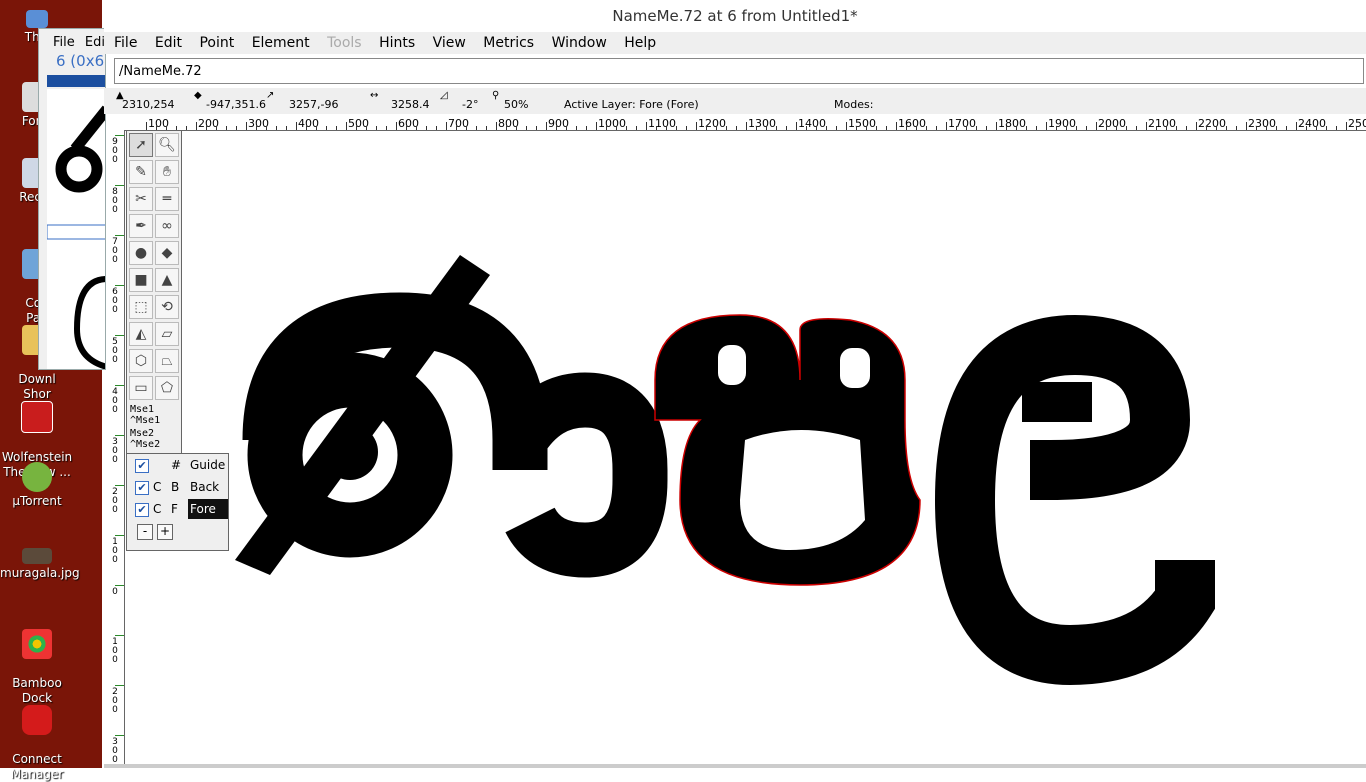 This screenshot has height=782, width=1366. Describe the element at coordinates (145, 532) in the screenshot. I see `remove-layer-button: -` at that location.